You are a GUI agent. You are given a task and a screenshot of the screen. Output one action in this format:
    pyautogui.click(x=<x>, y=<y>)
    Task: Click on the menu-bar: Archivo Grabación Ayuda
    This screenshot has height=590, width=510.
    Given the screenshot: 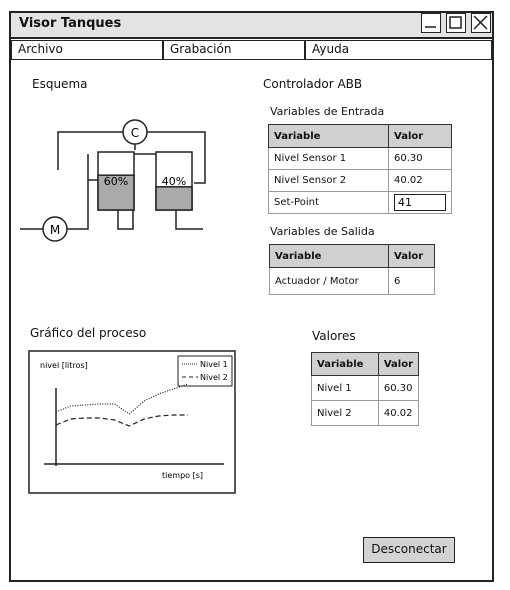 What is the action you would take?
    pyautogui.click(x=251, y=50)
    